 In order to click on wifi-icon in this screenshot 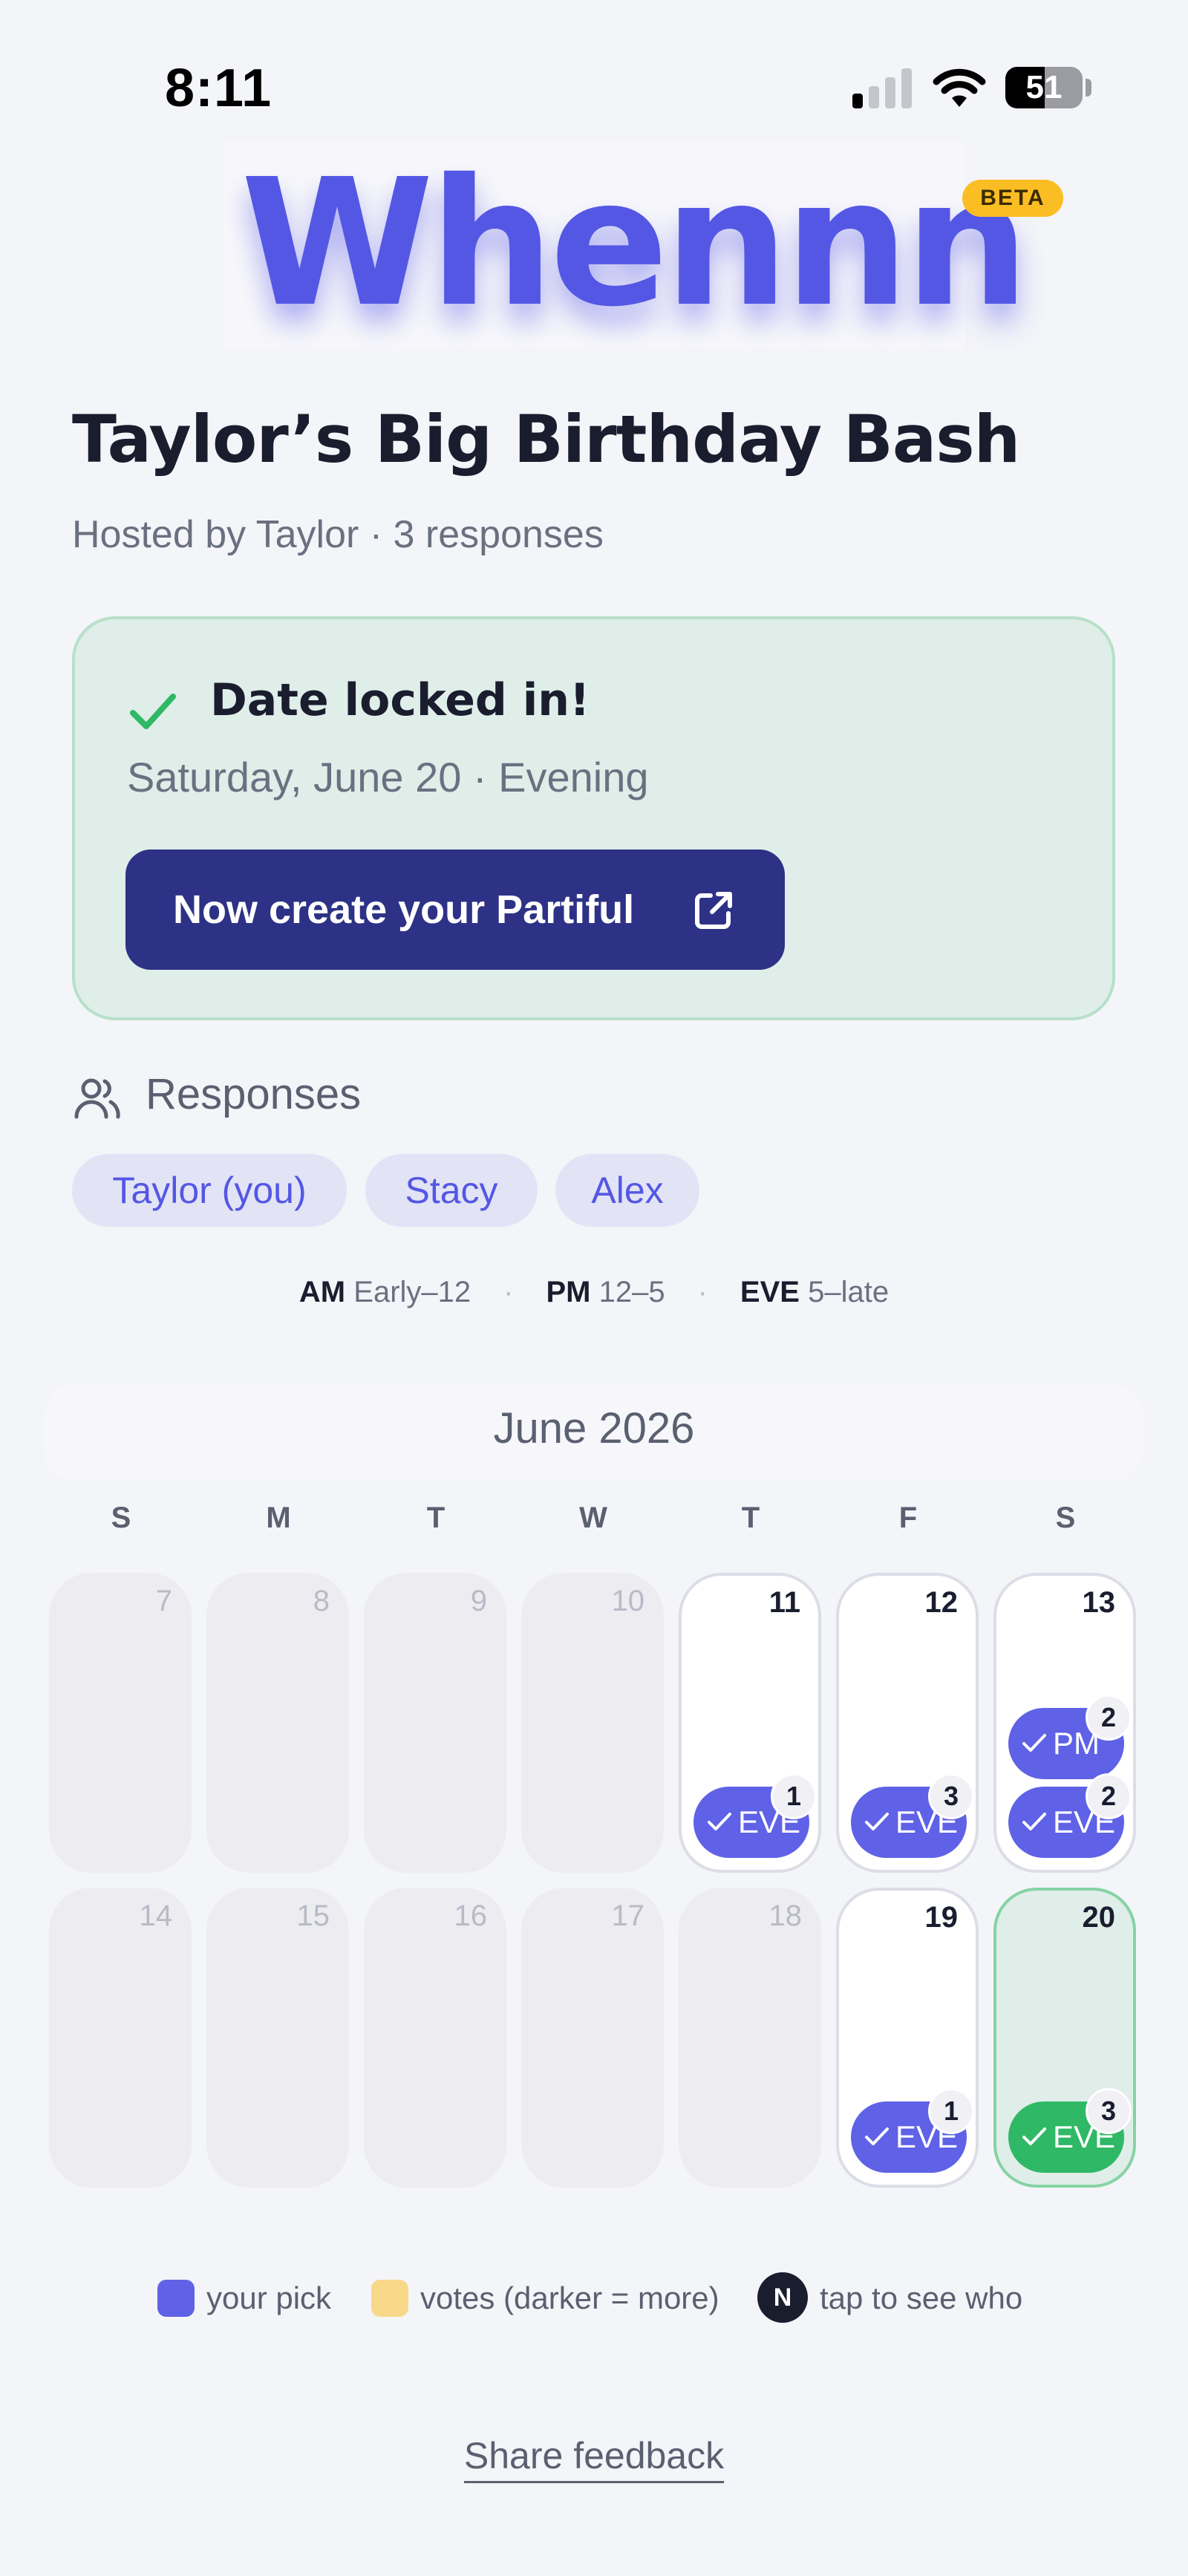, I will do `click(960, 87)`.